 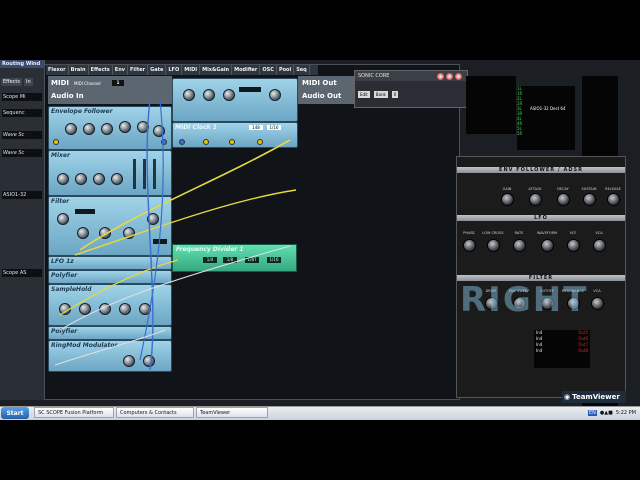 What do you see at coordinates (535, 199) in the screenshot?
I see `attack-knob` at bounding box center [535, 199].